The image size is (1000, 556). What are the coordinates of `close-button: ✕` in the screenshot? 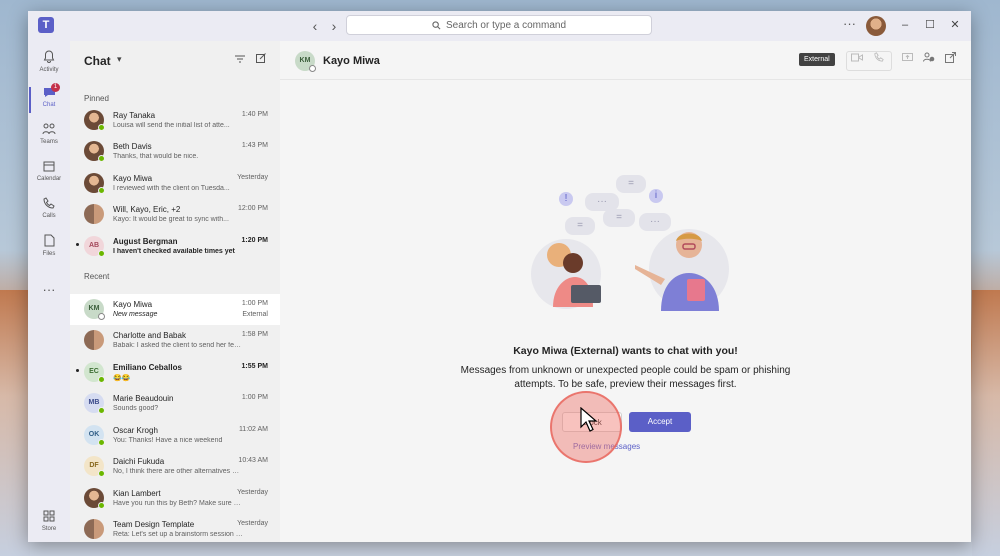 It's located at (955, 25).